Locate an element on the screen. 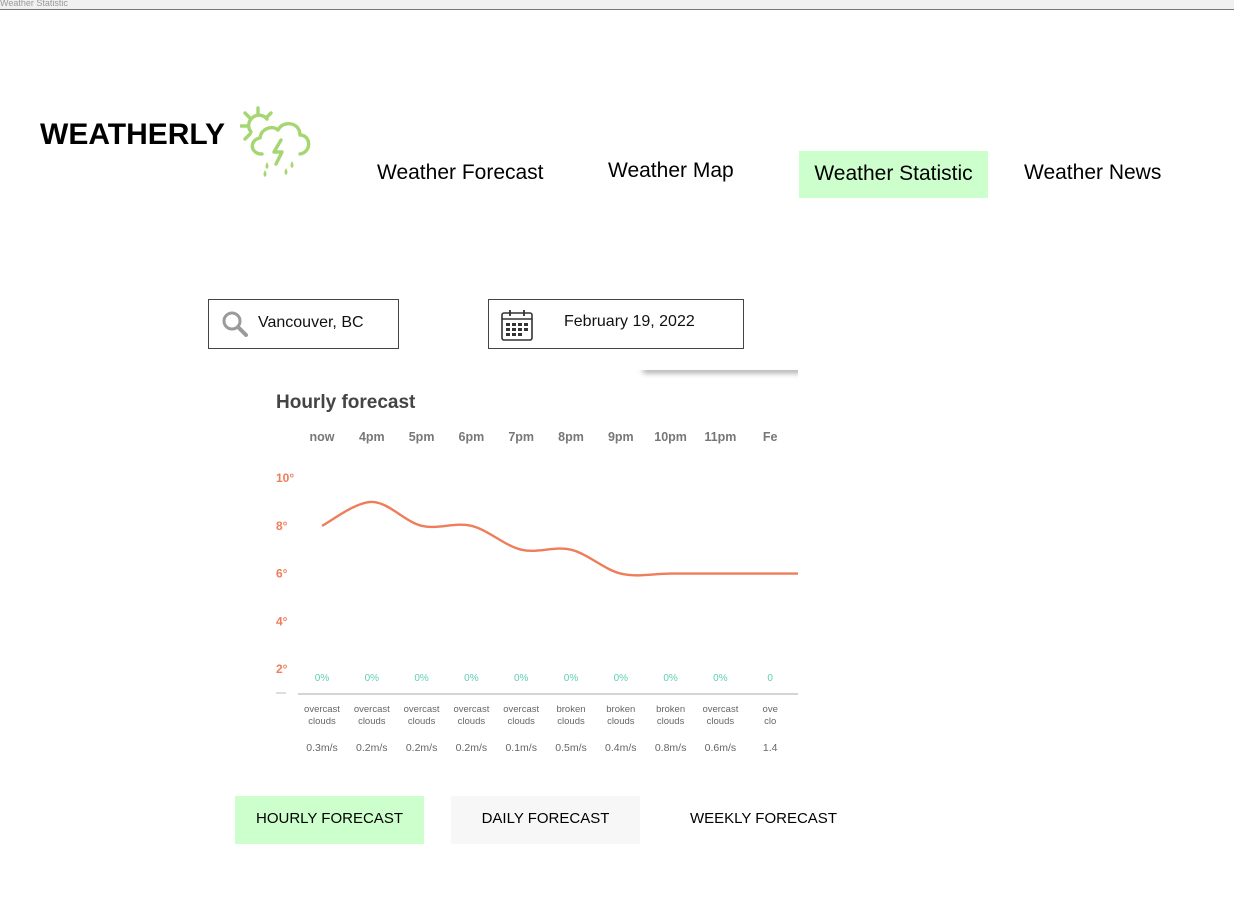 The height and width of the screenshot is (913, 1234). wind-label: 0.5m/s is located at coordinates (571, 748).